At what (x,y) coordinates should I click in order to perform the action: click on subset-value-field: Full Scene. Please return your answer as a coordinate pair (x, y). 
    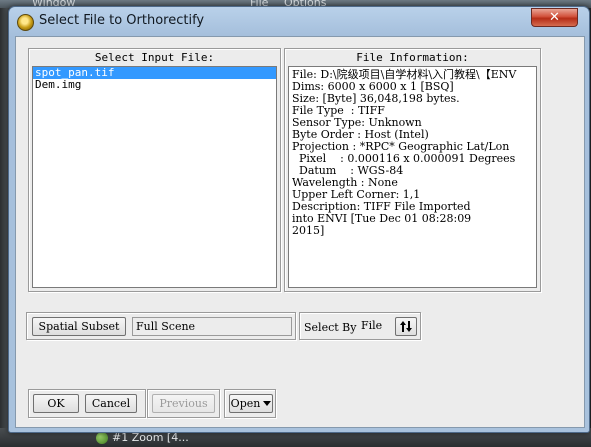
    Looking at the image, I should click on (212, 326).